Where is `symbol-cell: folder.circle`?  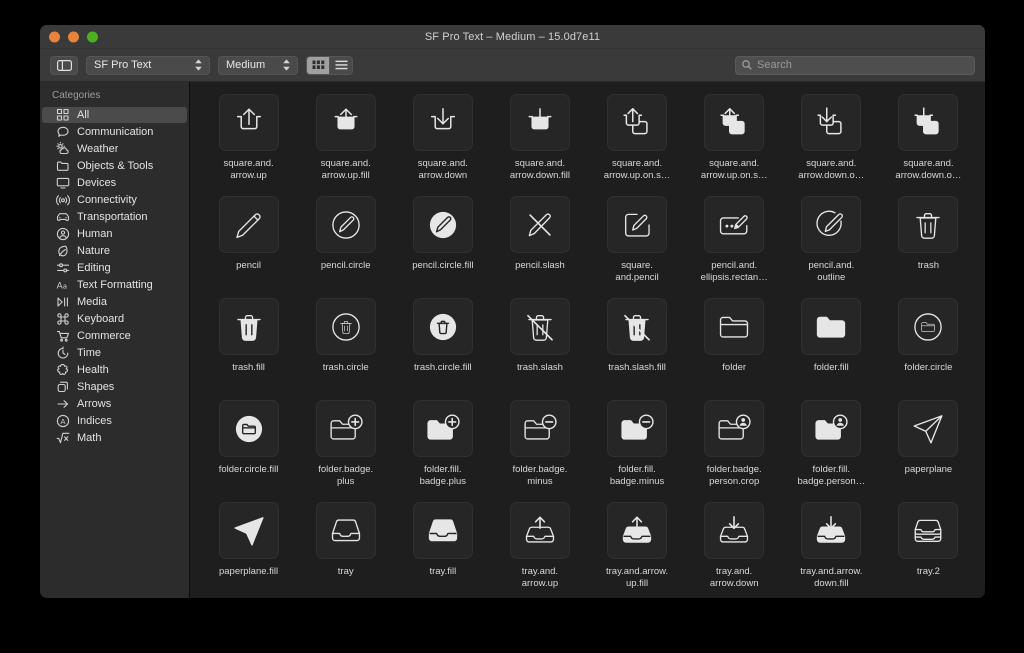
symbol-cell: folder.circle is located at coordinates (928, 349).